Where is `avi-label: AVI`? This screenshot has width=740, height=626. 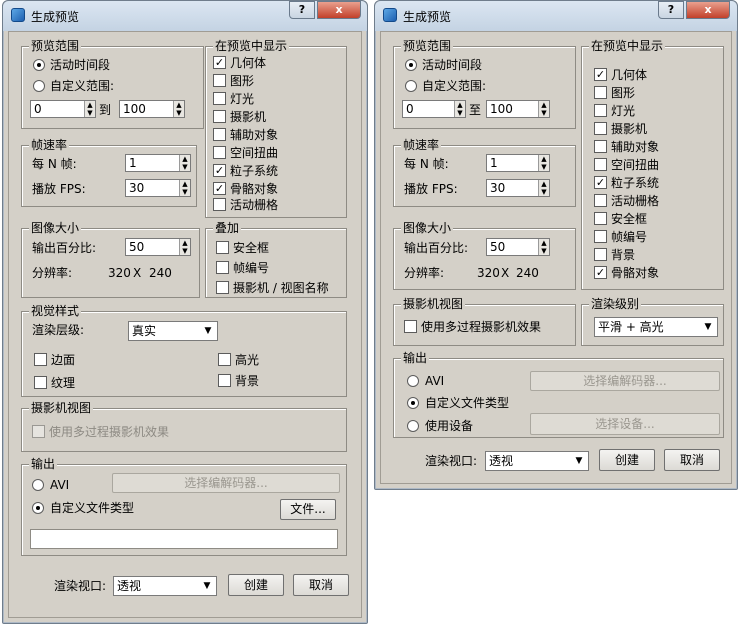
avi-label: AVI is located at coordinates (435, 381).